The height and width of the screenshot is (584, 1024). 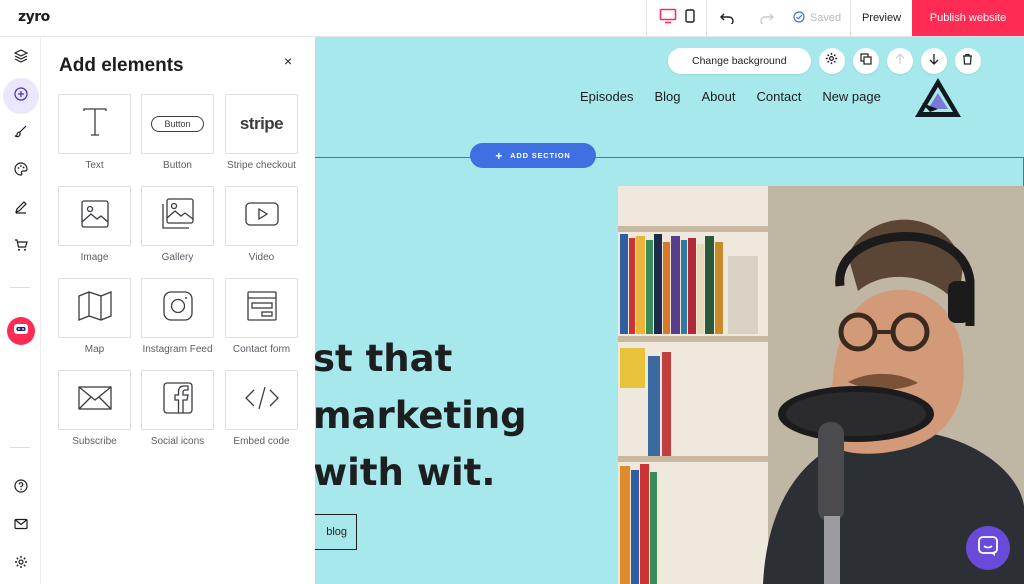 I want to click on element-label: Text, so click(x=94, y=165).